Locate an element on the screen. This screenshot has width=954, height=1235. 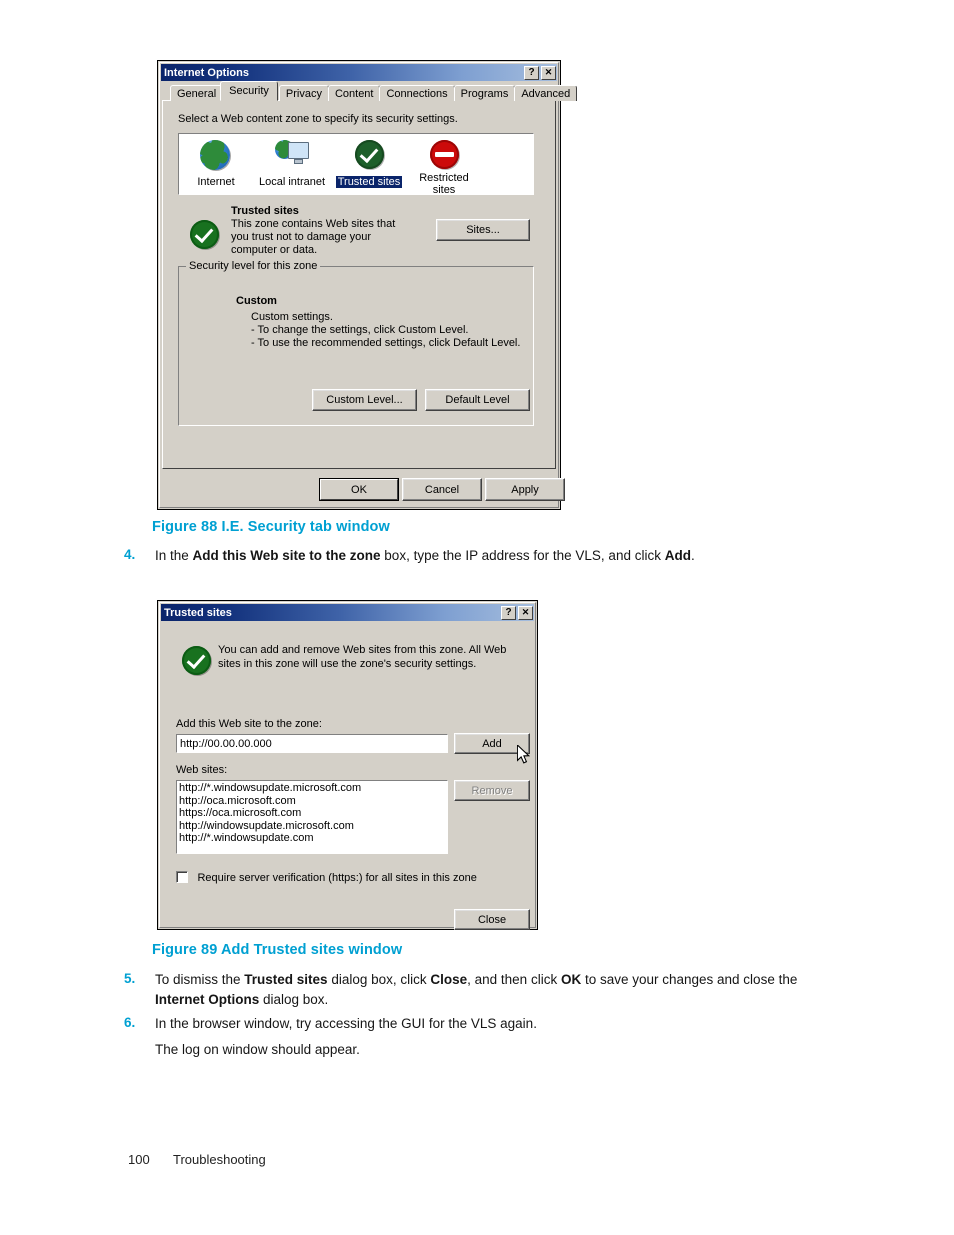
default-level-button-label: Default Level is located at coordinates (477, 400).